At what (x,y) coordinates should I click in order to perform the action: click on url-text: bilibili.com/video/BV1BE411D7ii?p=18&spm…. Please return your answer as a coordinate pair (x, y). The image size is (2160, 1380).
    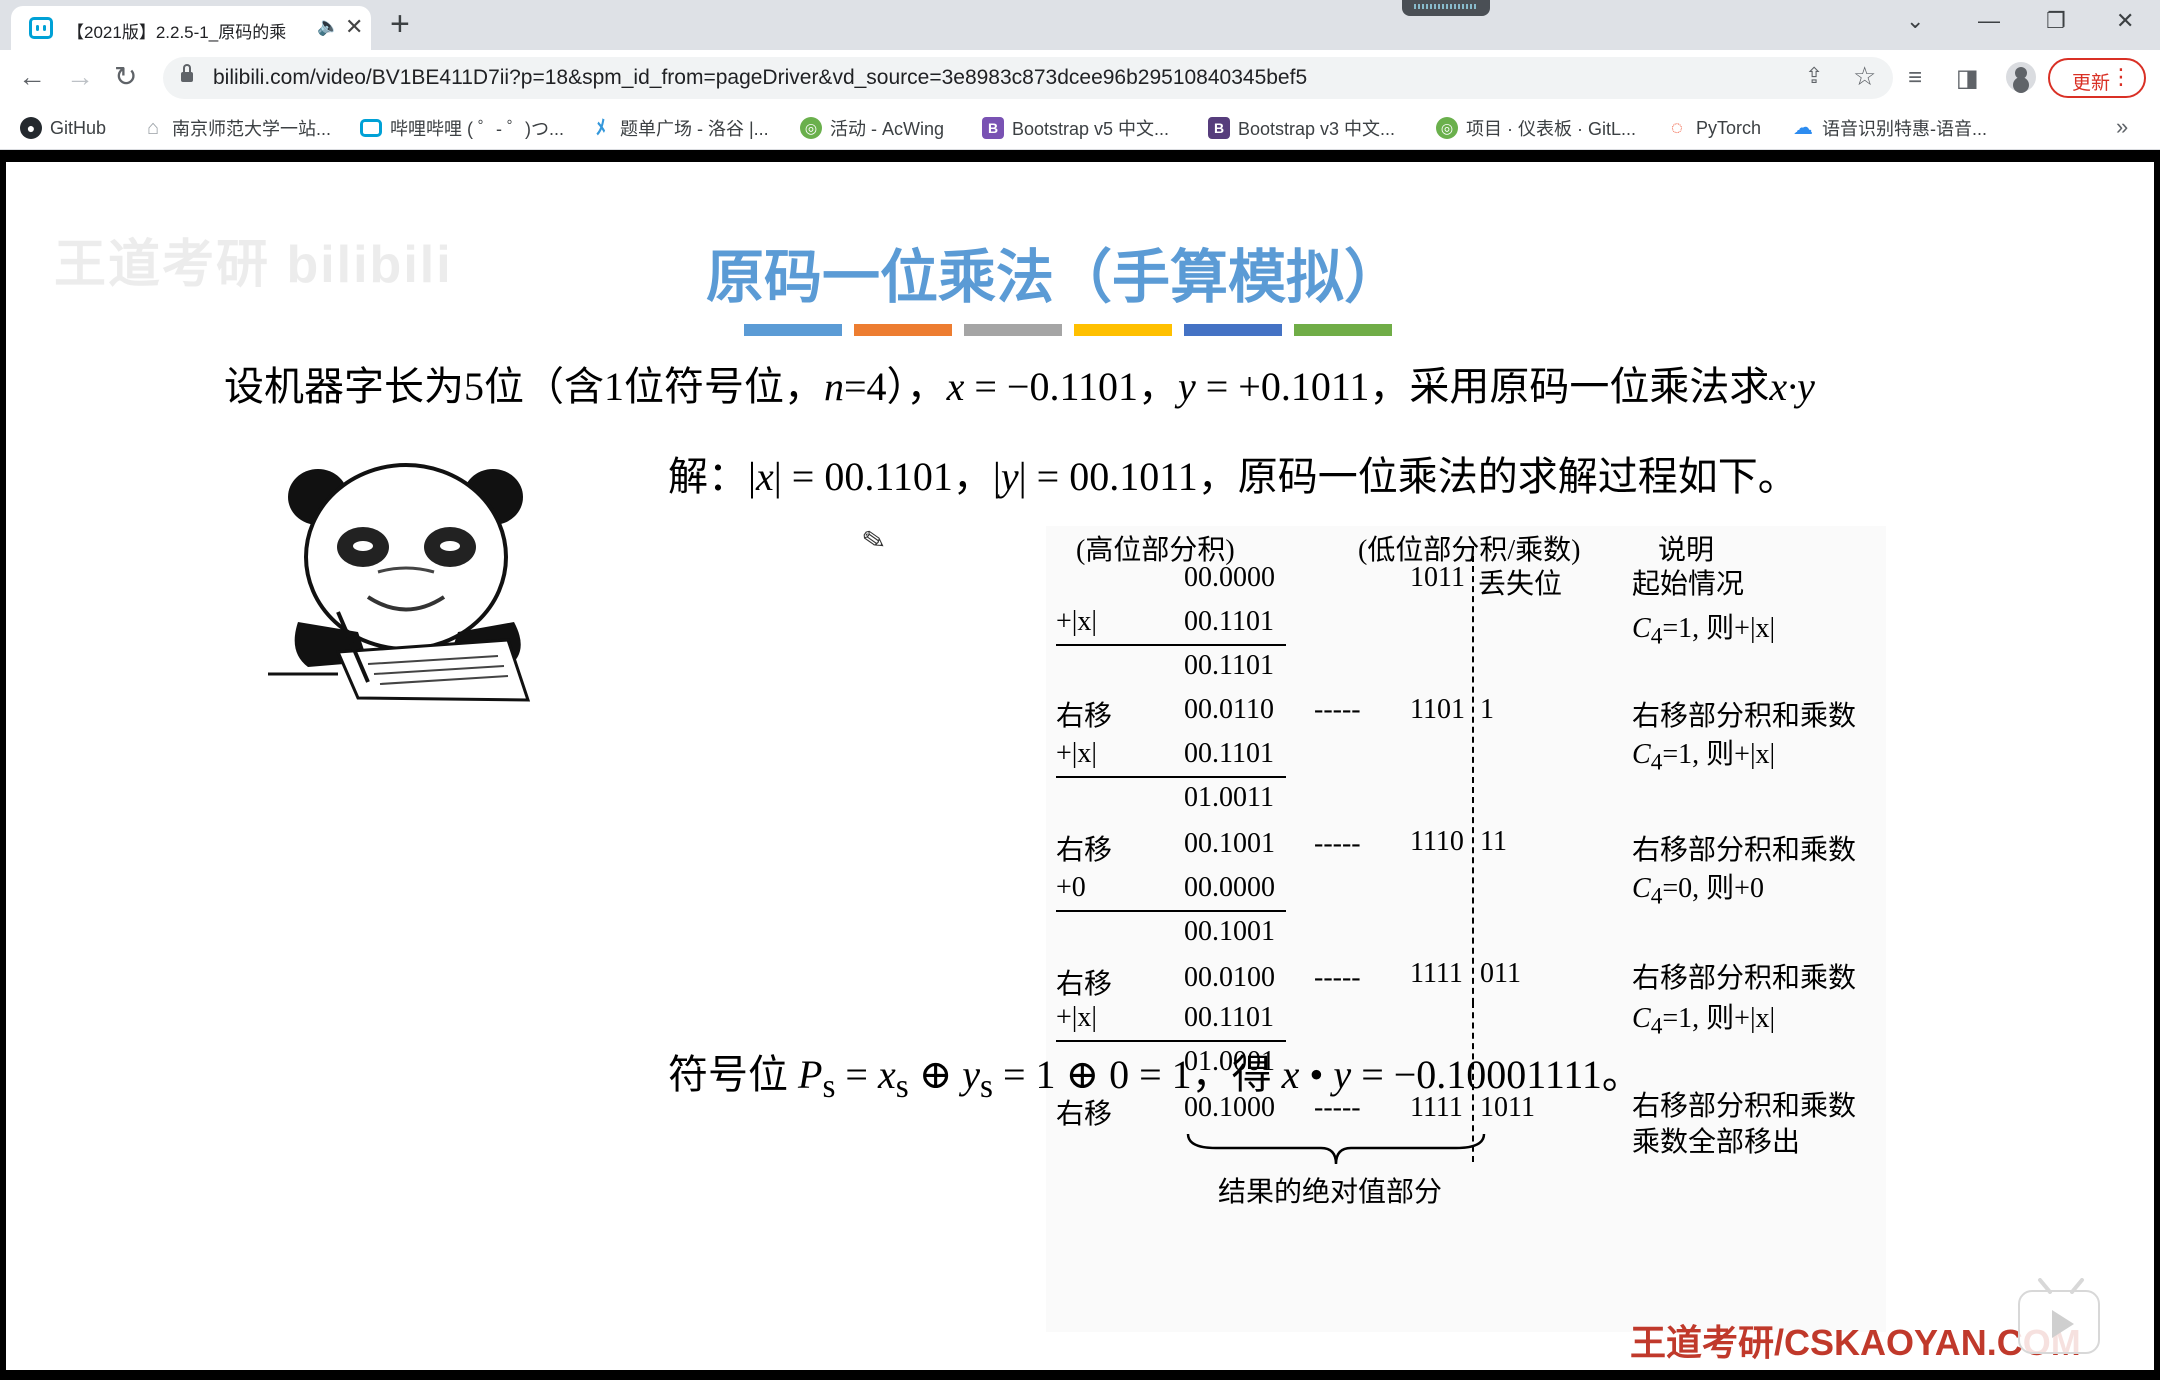
    Looking at the image, I should click on (760, 78).